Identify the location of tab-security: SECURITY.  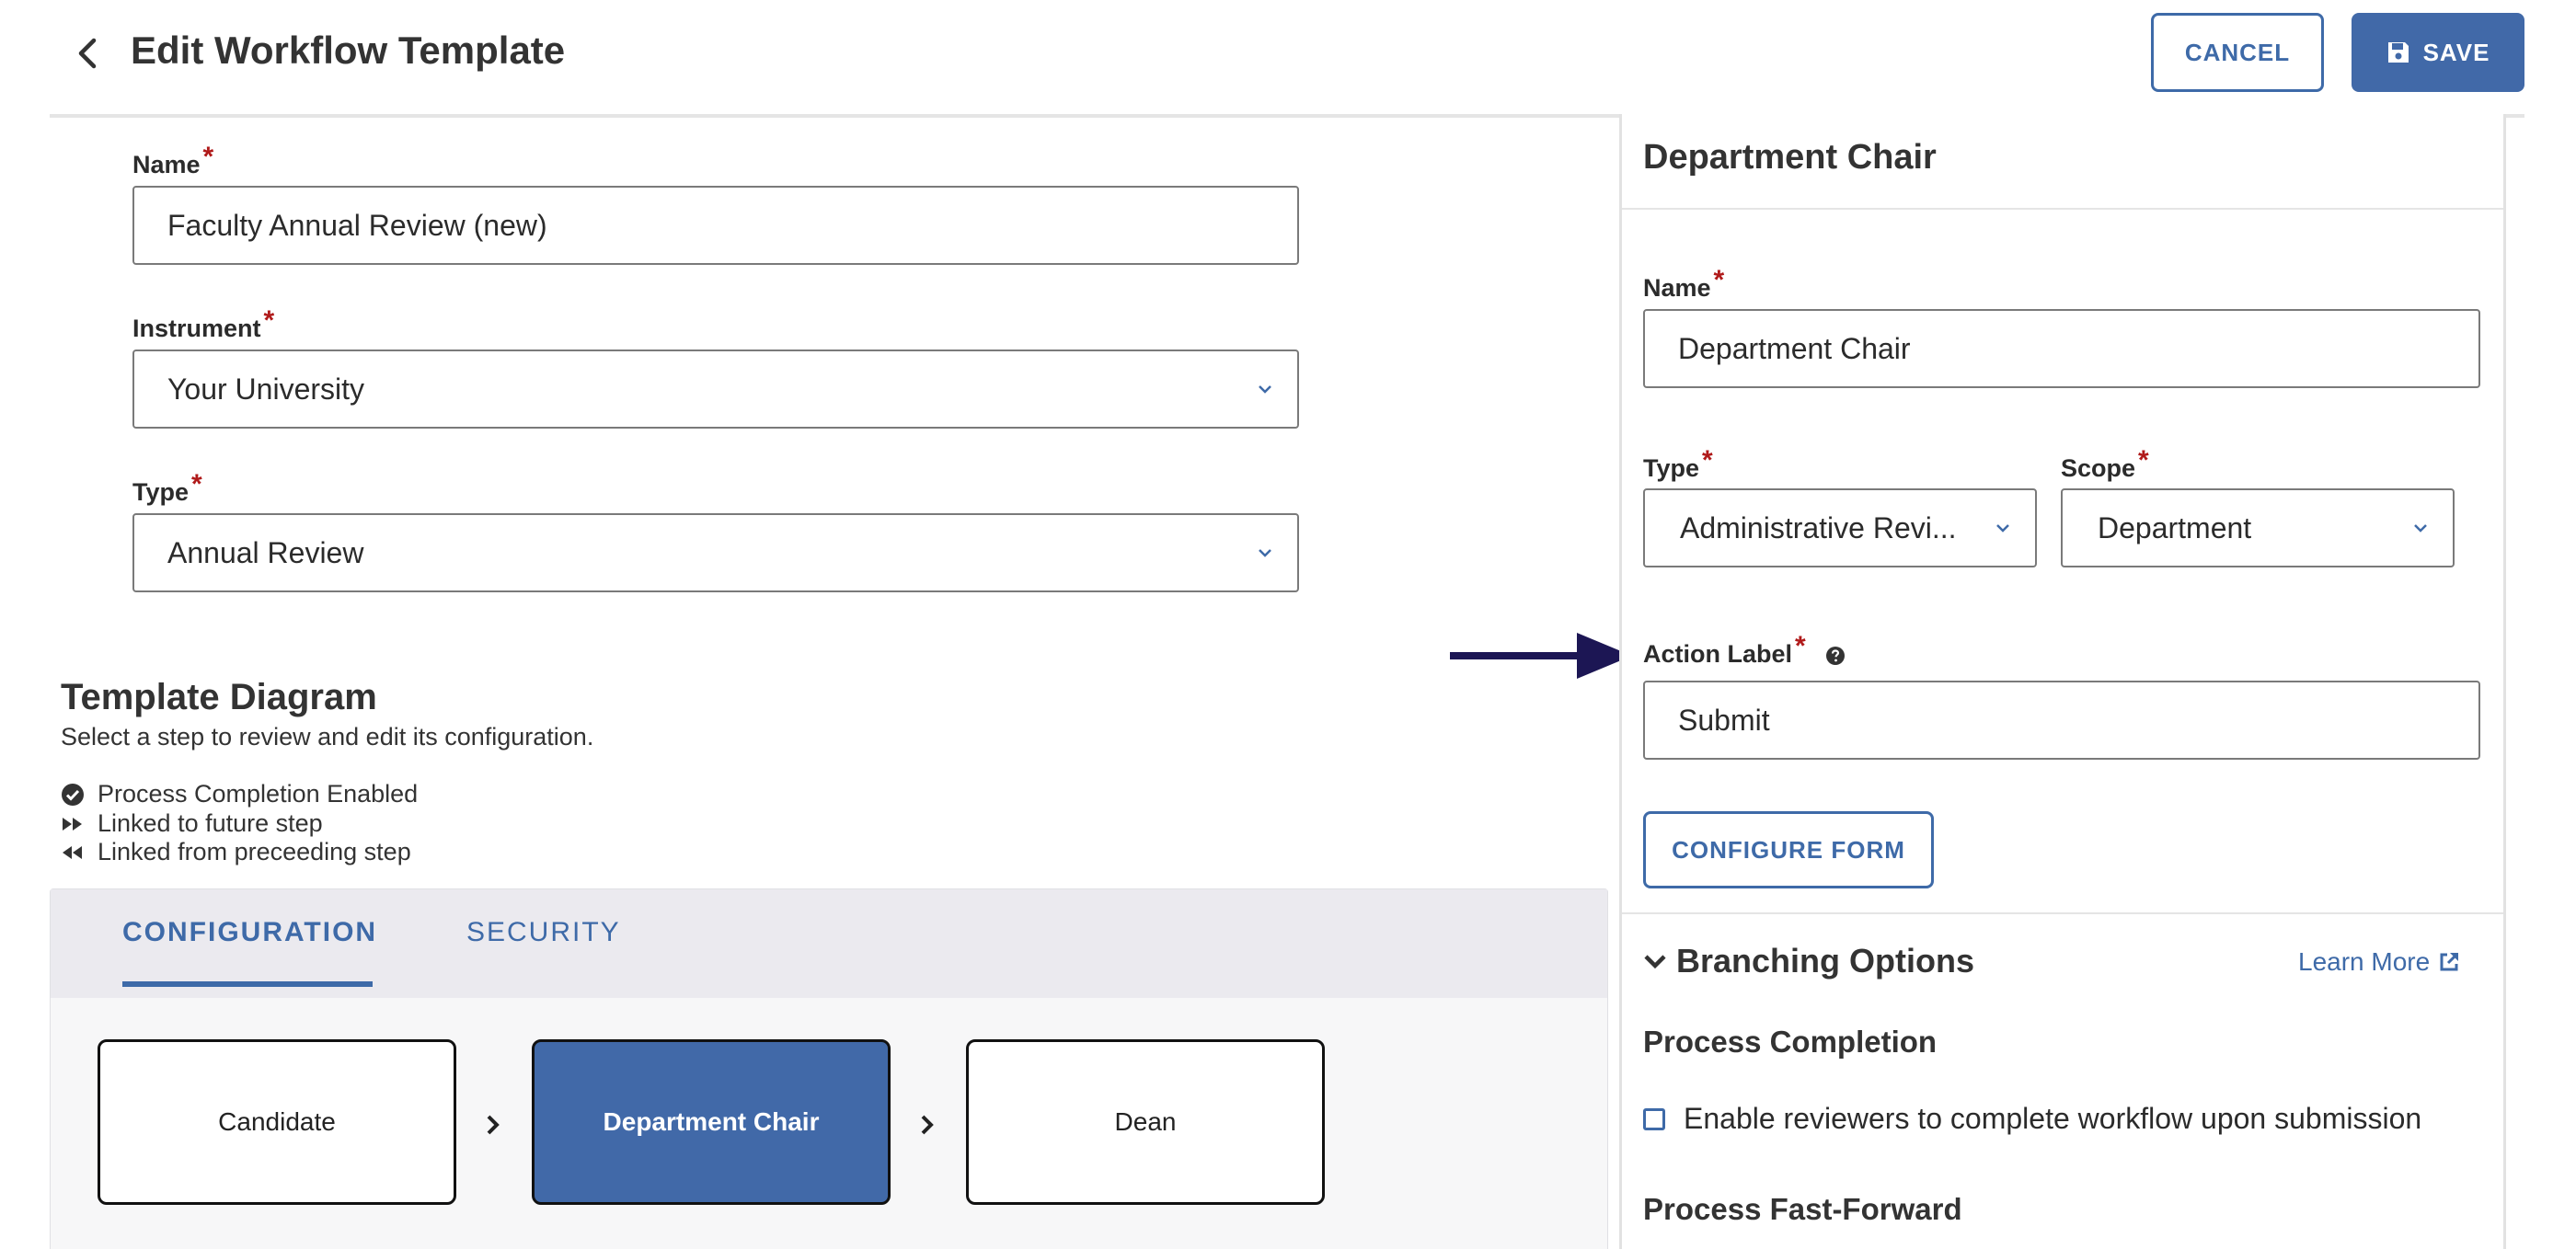
(543, 932).